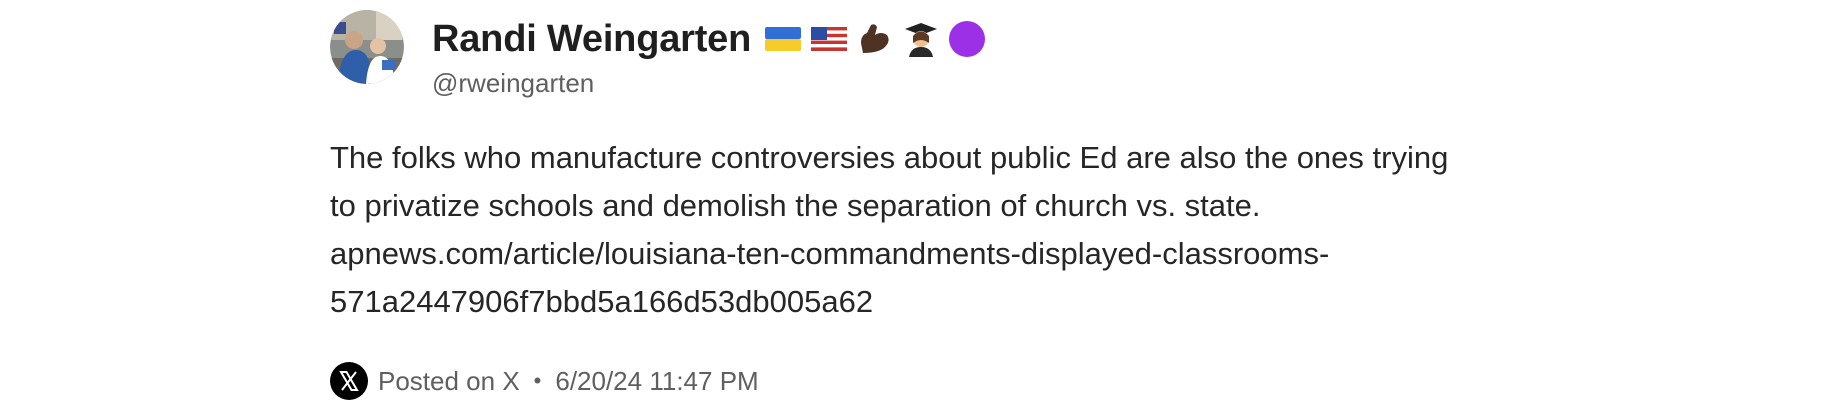 Image resolution: width=1826 pixels, height=408 pixels. What do you see at coordinates (656, 381) in the screenshot?
I see `post-timestamp: 6/20/24 11:47 PM` at bounding box center [656, 381].